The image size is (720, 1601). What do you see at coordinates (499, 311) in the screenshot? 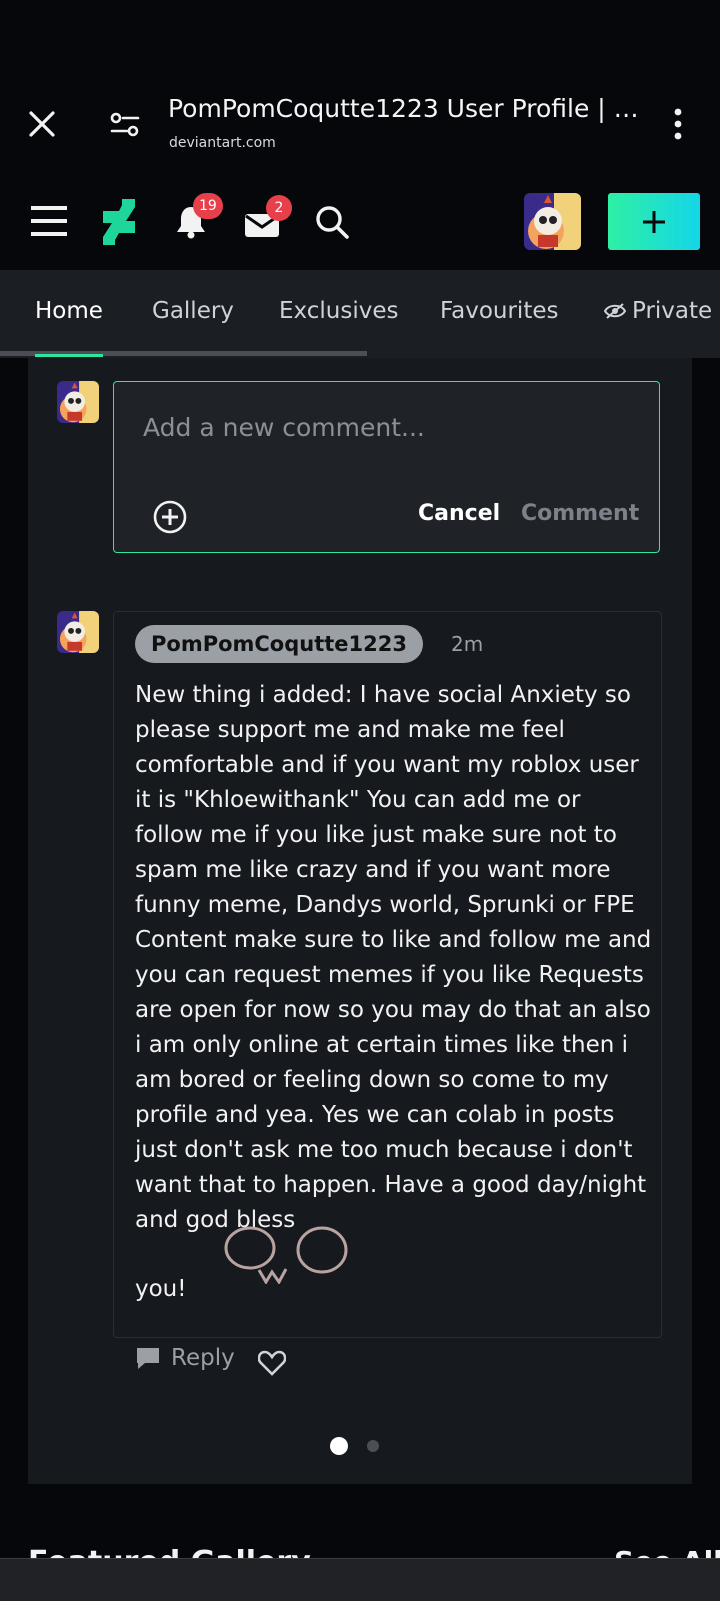
I see `tab-favourites: Favourites` at bounding box center [499, 311].